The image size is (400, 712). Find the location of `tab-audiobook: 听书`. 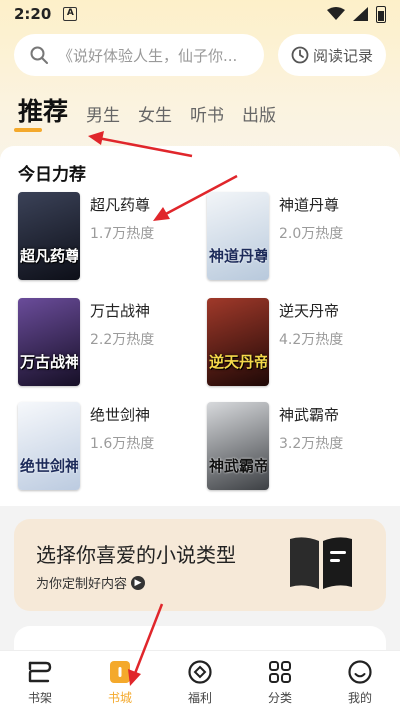

tab-audiobook: 听书 is located at coordinates (207, 115).